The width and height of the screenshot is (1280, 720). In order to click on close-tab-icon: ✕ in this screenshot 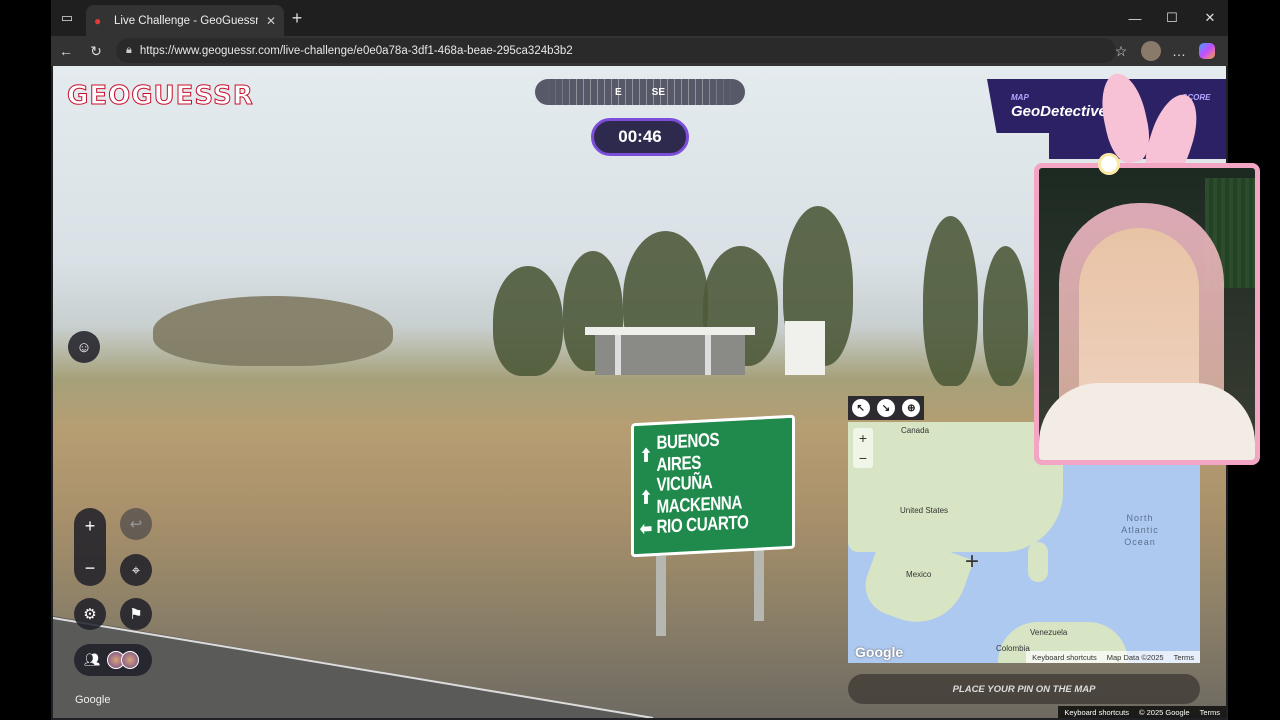, I will do `click(271, 21)`.